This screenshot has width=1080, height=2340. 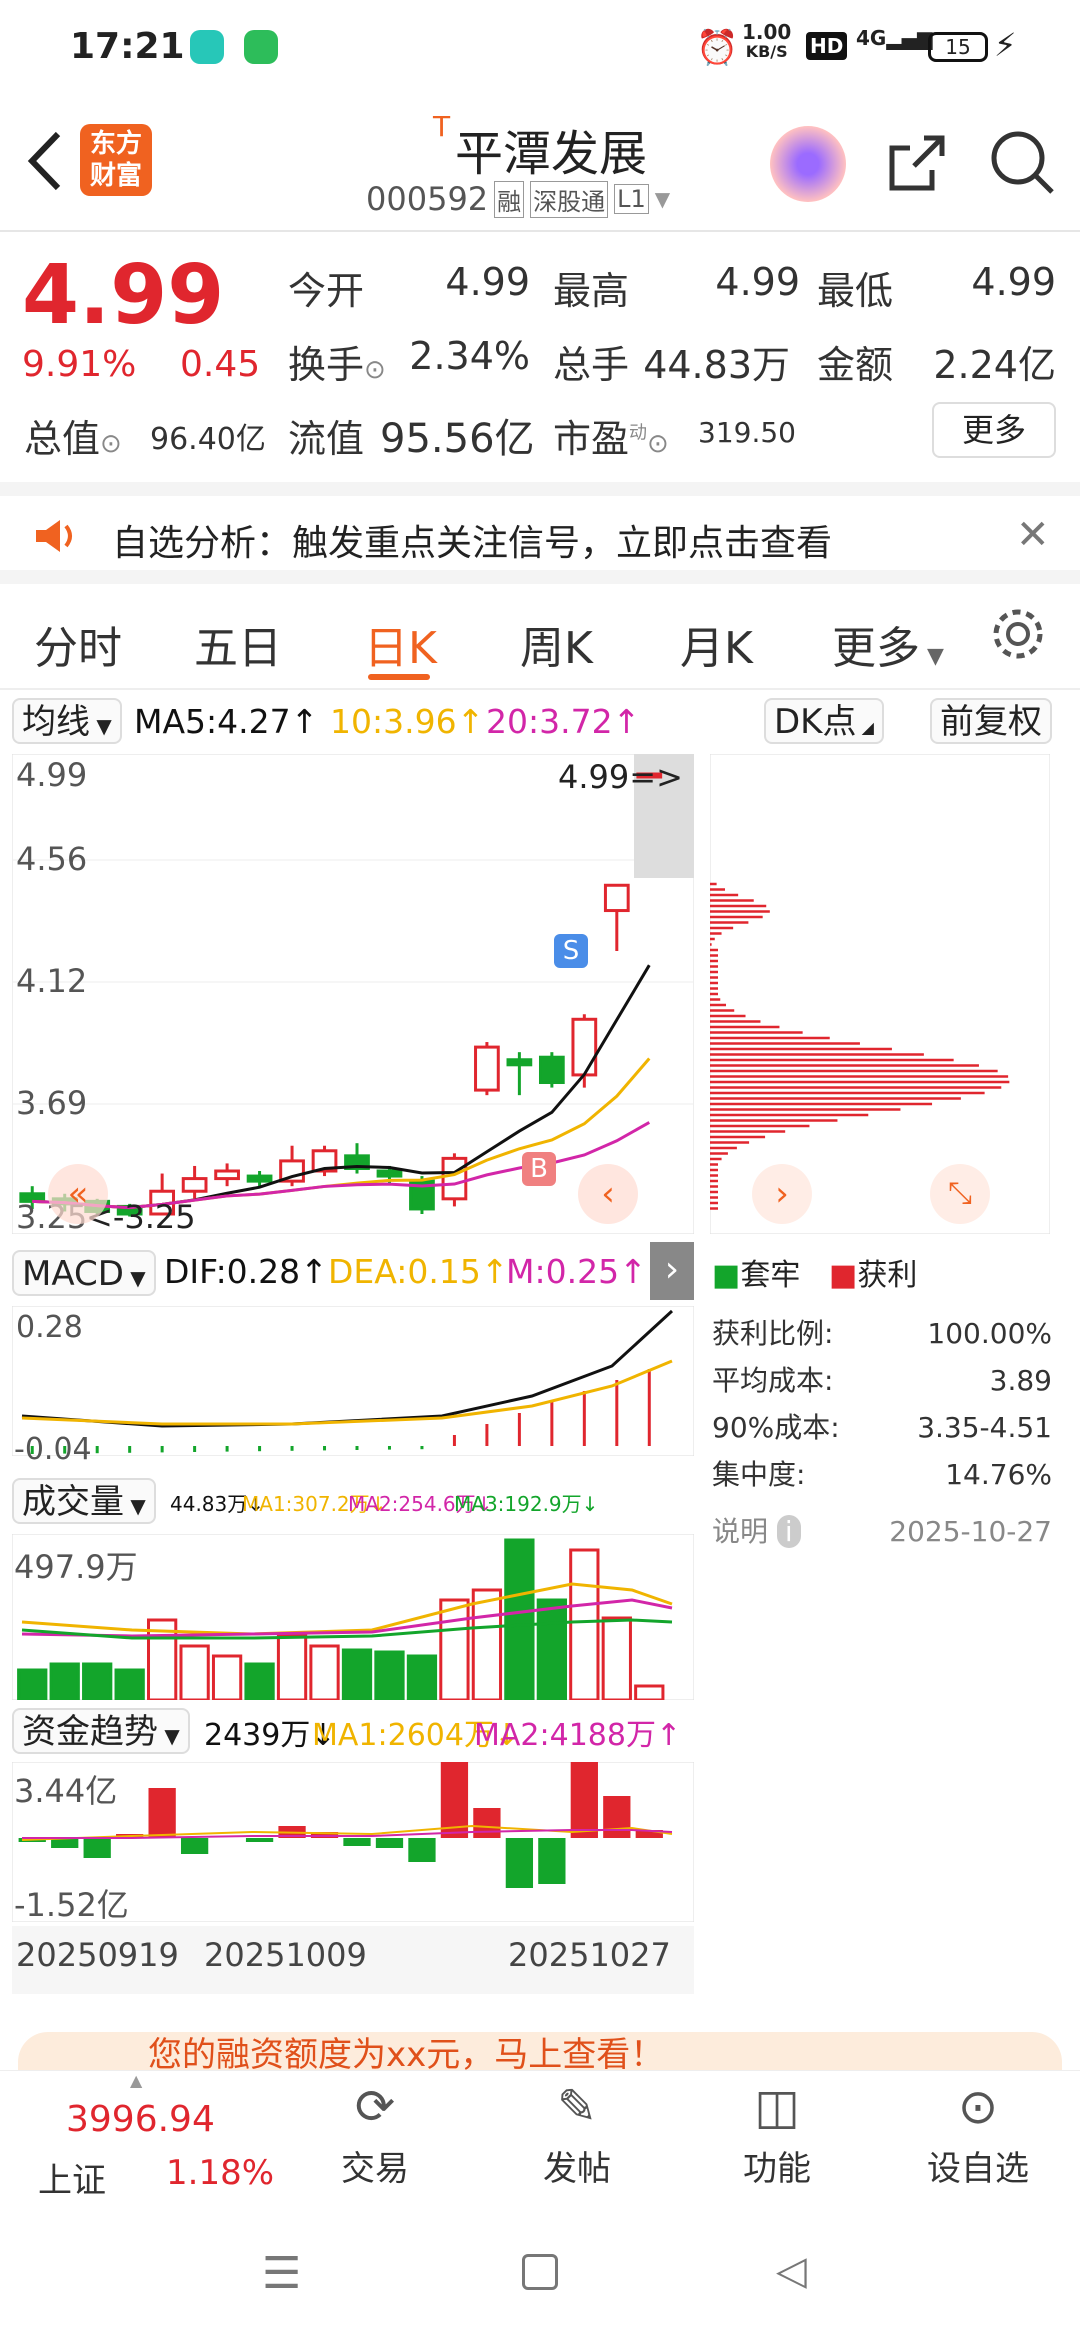 What do you see at coordinates (540, 533) in the screenshot?
I see `alert-banner: 自选分析：触发重点关注信号，立即点击查看 ✕` at bounding box center [540, 533].